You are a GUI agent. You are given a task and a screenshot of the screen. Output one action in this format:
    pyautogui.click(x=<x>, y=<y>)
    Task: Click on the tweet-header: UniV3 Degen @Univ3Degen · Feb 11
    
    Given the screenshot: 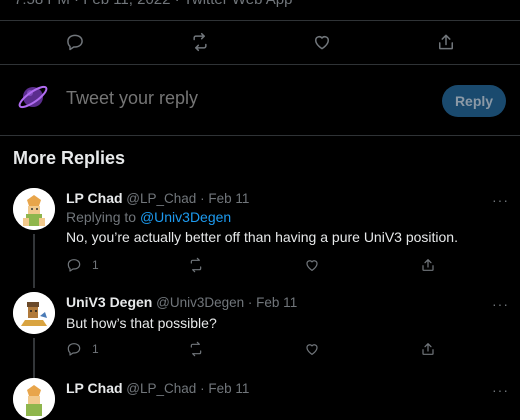 What is the action you would take?
    pyautogui.click(x=181, y=302)
    